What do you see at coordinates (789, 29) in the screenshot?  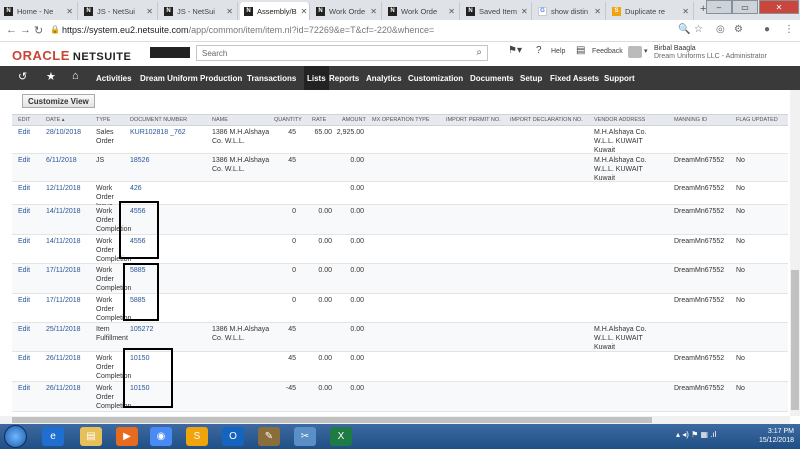 I see `browser-menu-icon: ⋮` at bounding box center [789, 29].